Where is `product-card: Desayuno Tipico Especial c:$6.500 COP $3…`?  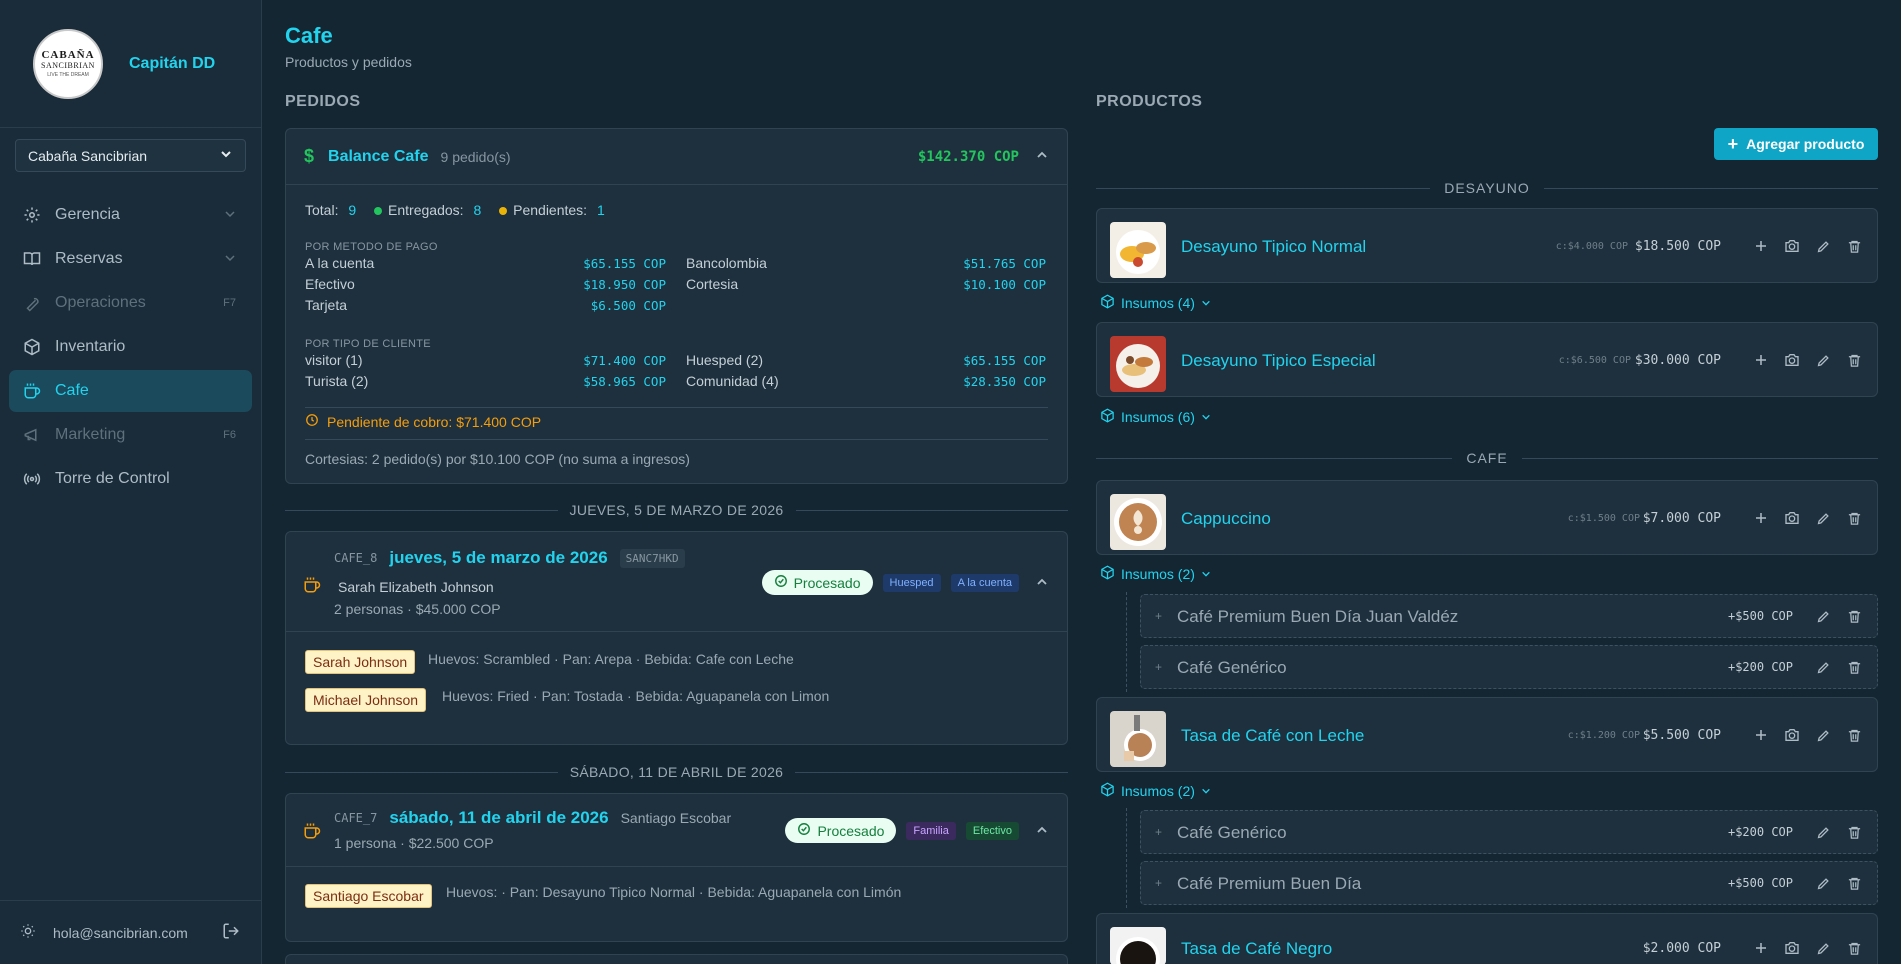 product-card: Desayuno Tipico Especial c:$6.500 COP $3… is located at coordinates (1487, 359).